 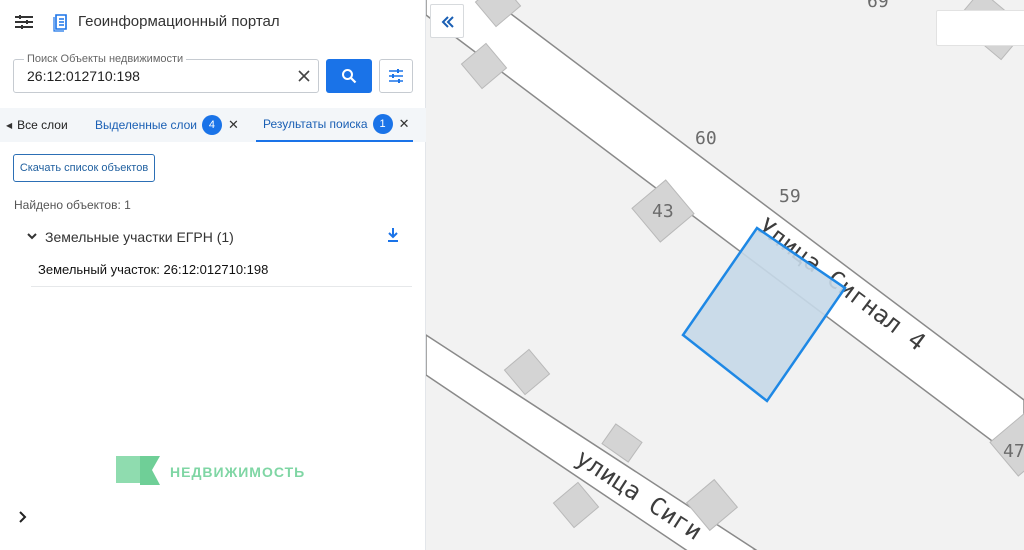 I want to click on download-icon, so click(x=393, y=235).